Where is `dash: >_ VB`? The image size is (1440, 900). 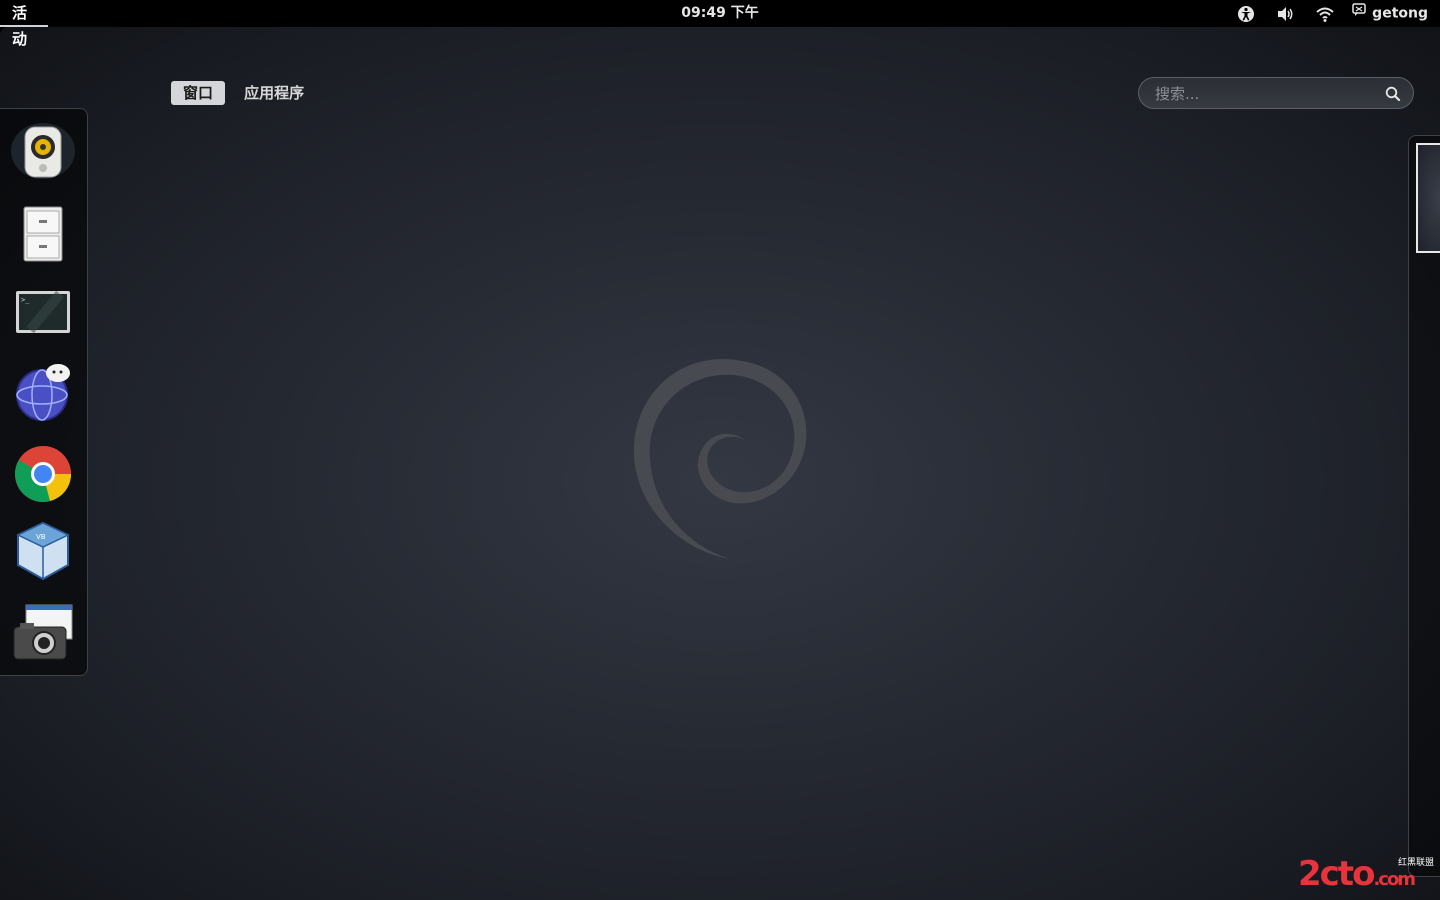
dash: >_ VB is located at coordinates (44, 392).